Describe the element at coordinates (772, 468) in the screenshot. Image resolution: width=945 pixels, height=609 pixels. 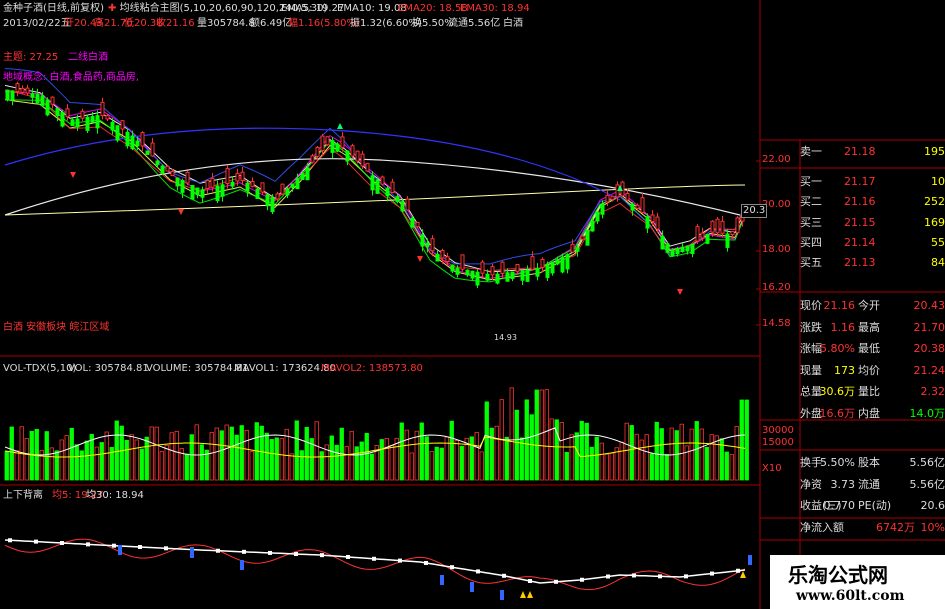
I see `volume-scale: X10` at that location.